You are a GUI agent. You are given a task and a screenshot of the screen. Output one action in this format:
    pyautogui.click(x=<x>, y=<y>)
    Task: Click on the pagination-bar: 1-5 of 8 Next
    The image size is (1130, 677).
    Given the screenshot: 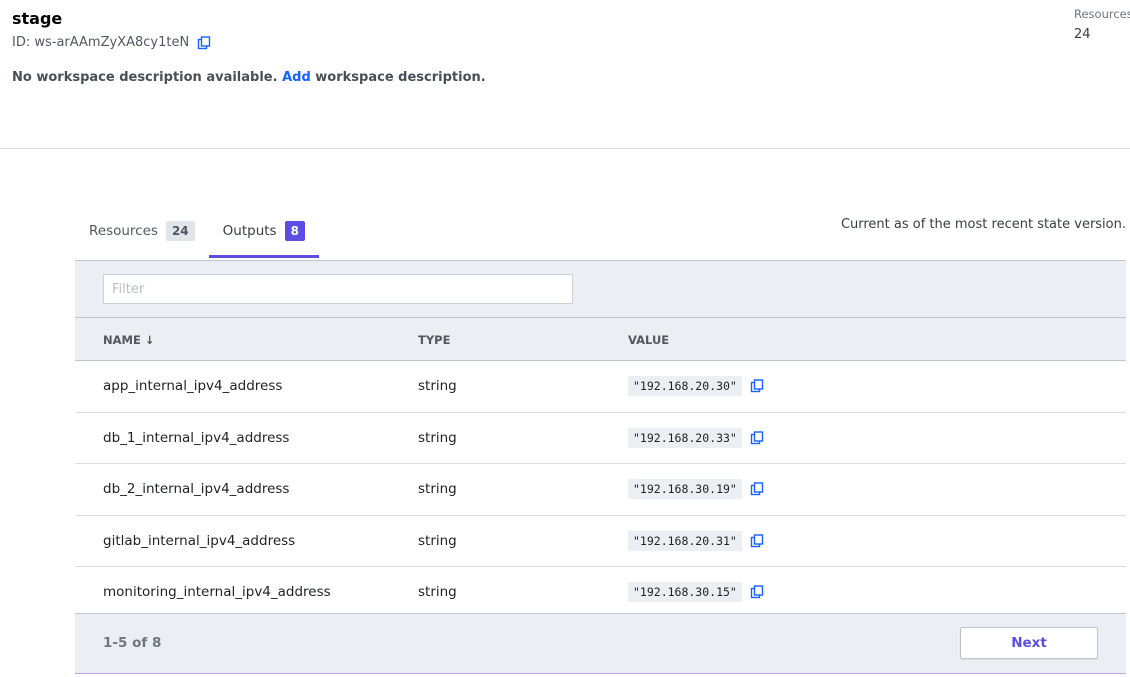 What is the action you would take?
    pyautogui.click(x=600, y=643)
    